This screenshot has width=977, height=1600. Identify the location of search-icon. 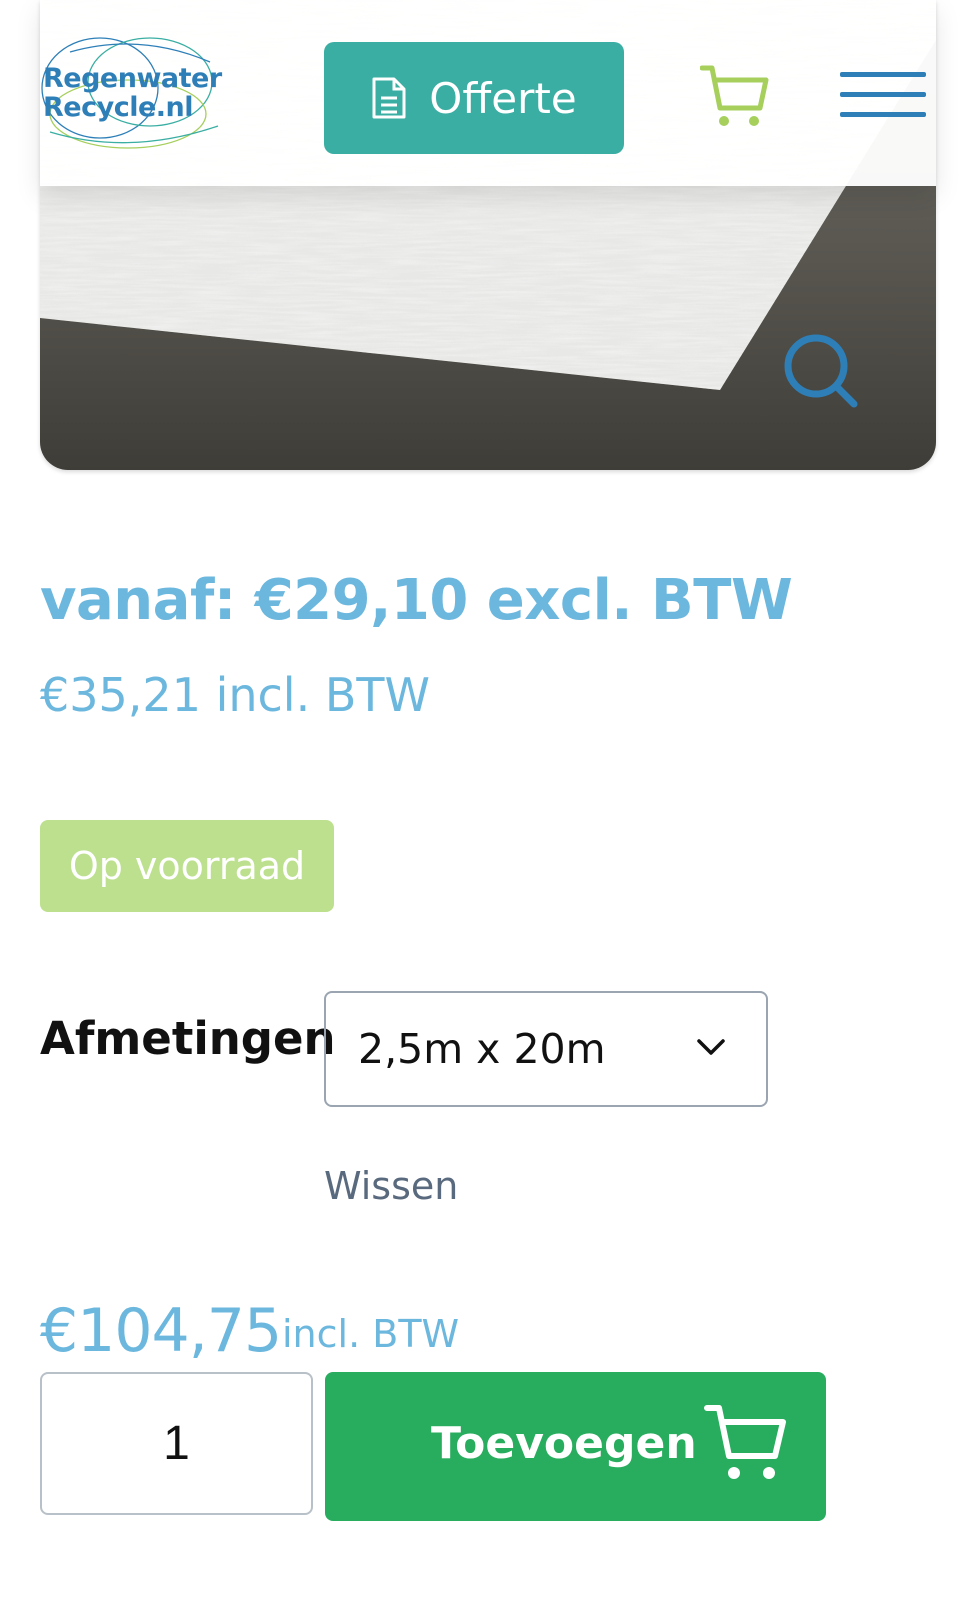
(820, 372).